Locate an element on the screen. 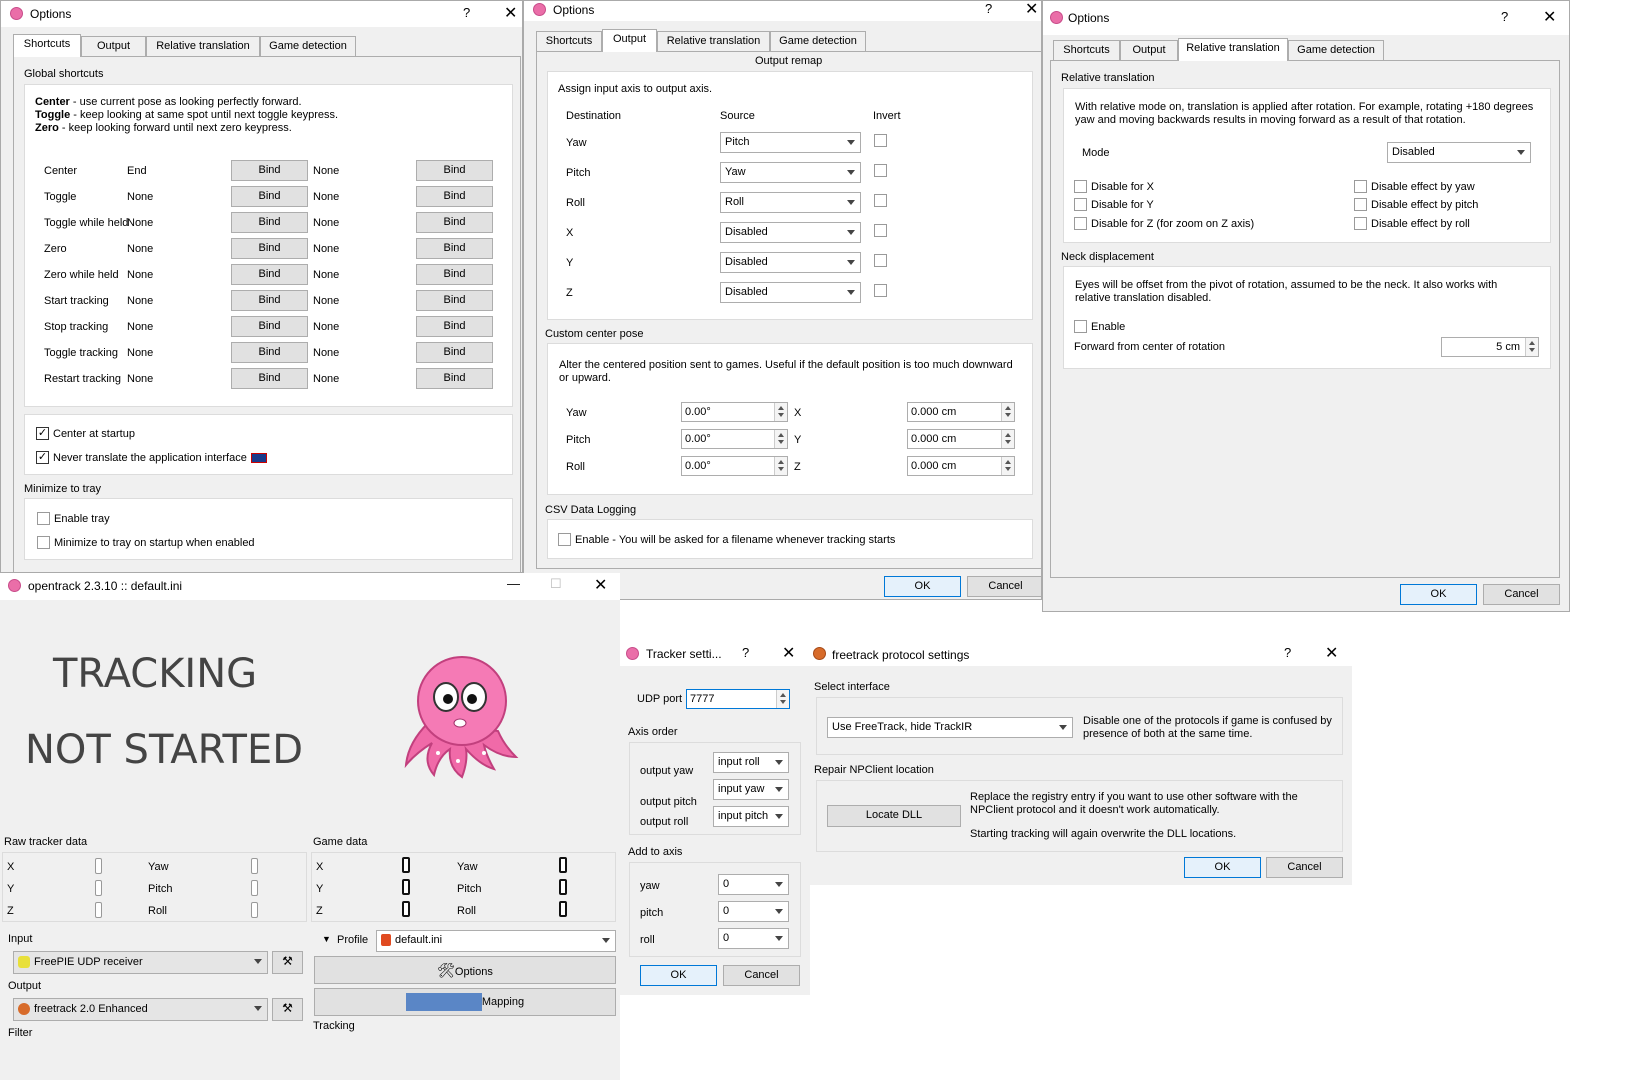 Image resolution: width=1628 pixels, height=1080 pixels. profile-menu-arrow-icon: ▼ is located at coordinates (326, 939).